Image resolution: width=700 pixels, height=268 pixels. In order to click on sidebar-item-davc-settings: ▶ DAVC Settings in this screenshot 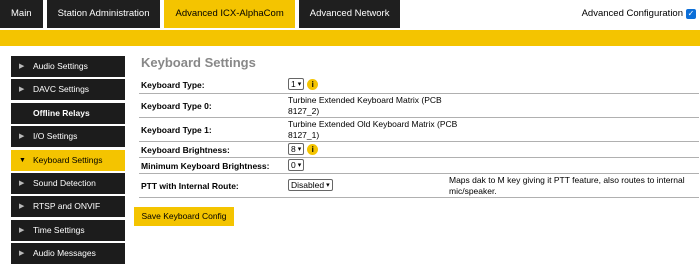, I will do `click(68, 90)`.